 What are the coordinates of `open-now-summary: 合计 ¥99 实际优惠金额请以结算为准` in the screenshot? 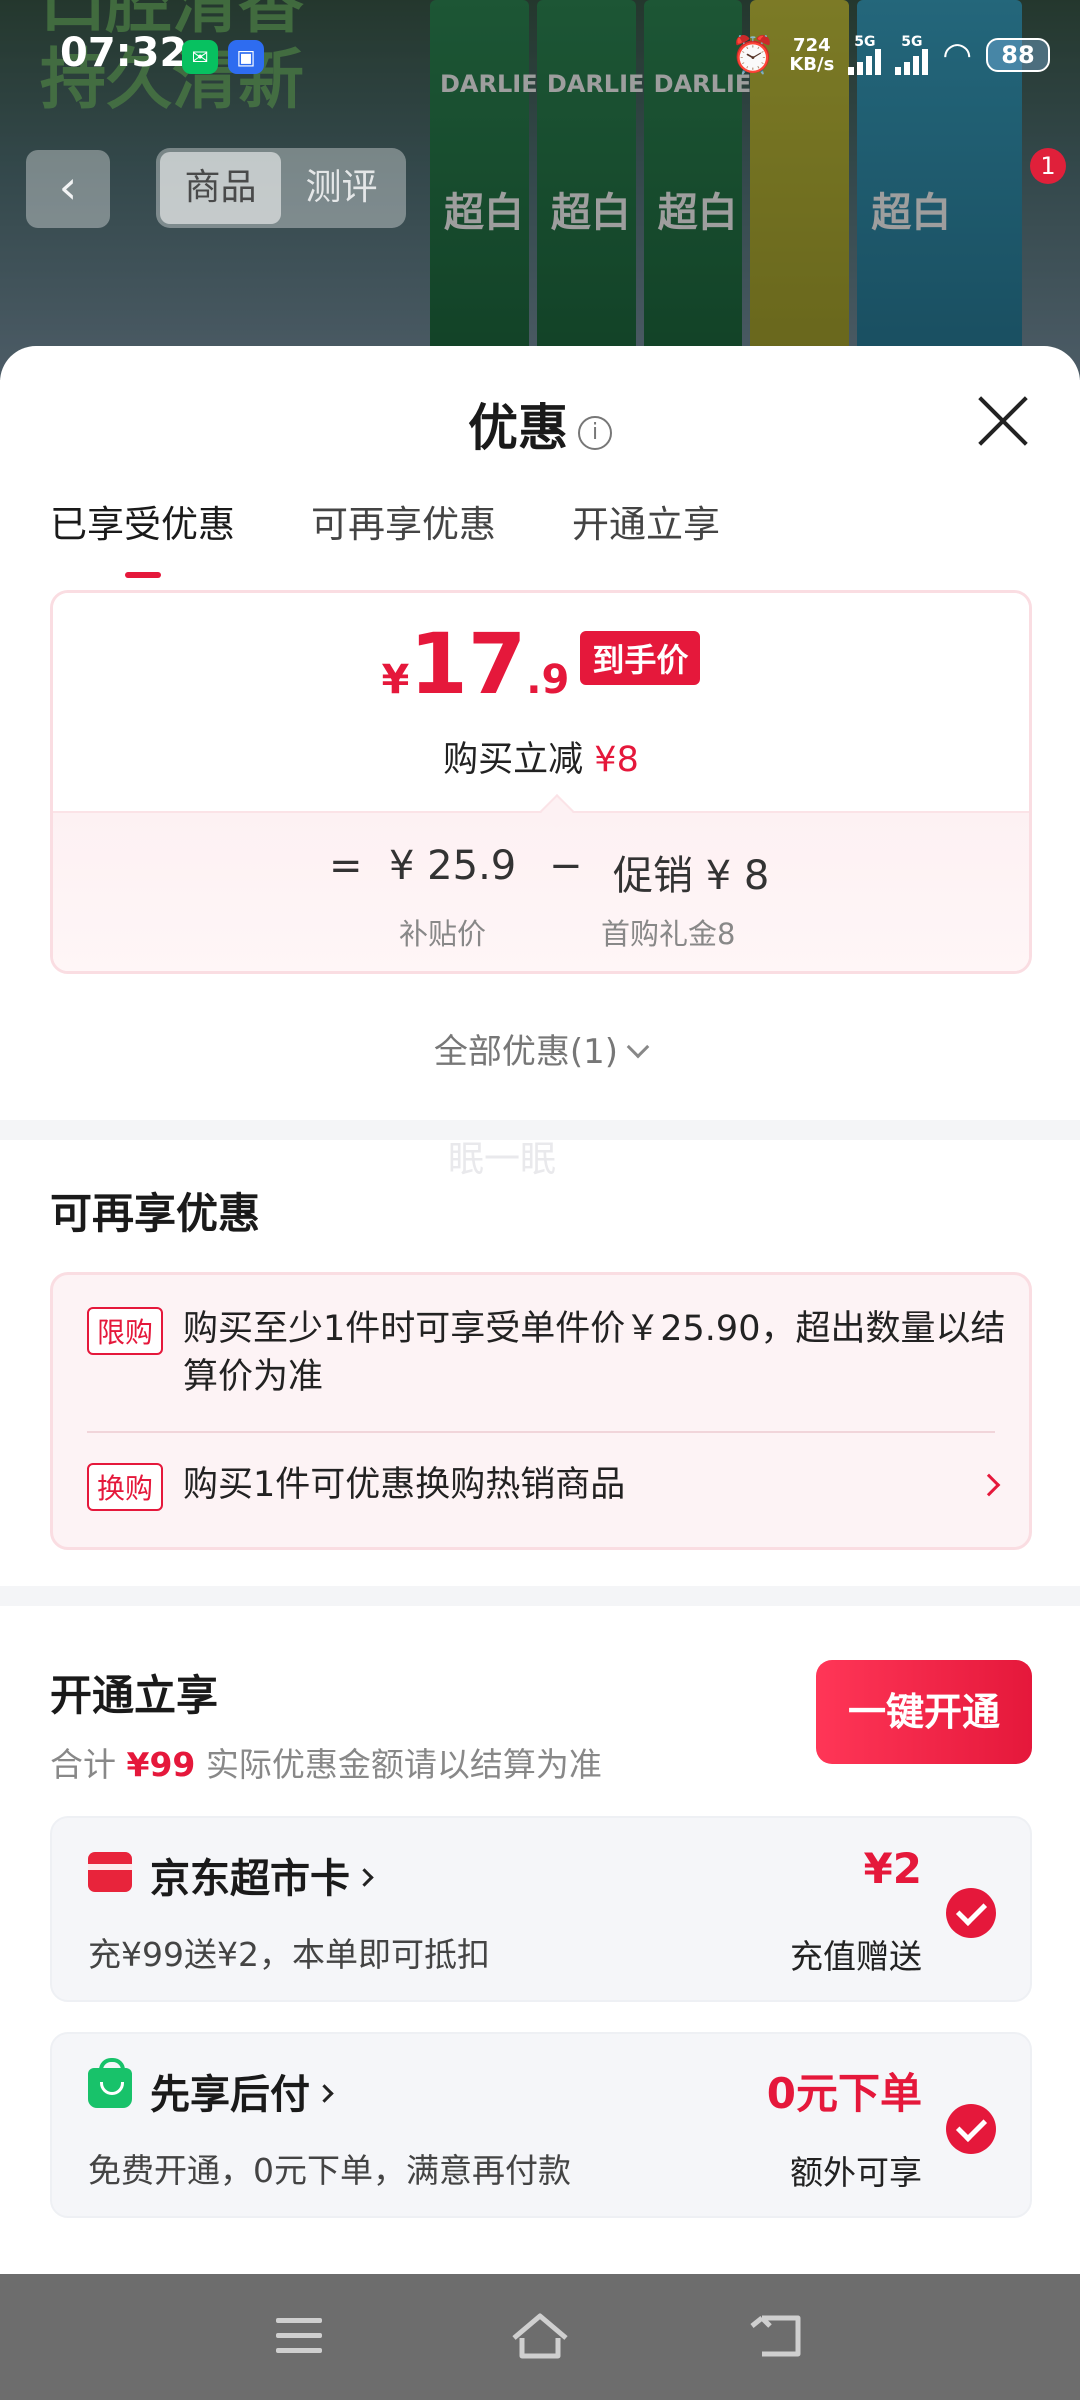 It's located at (326, 1764).